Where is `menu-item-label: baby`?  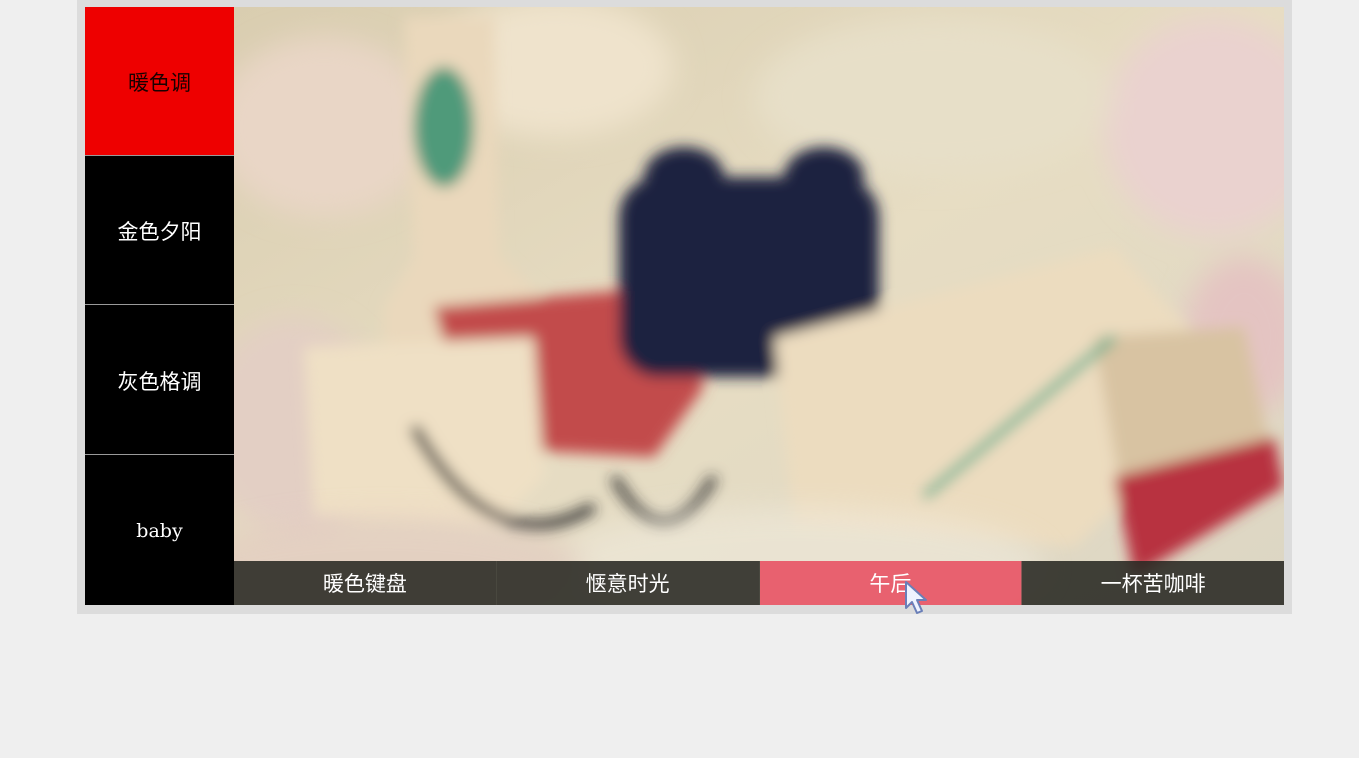
menu-item-label: baby is located at coordinates (159, 530).